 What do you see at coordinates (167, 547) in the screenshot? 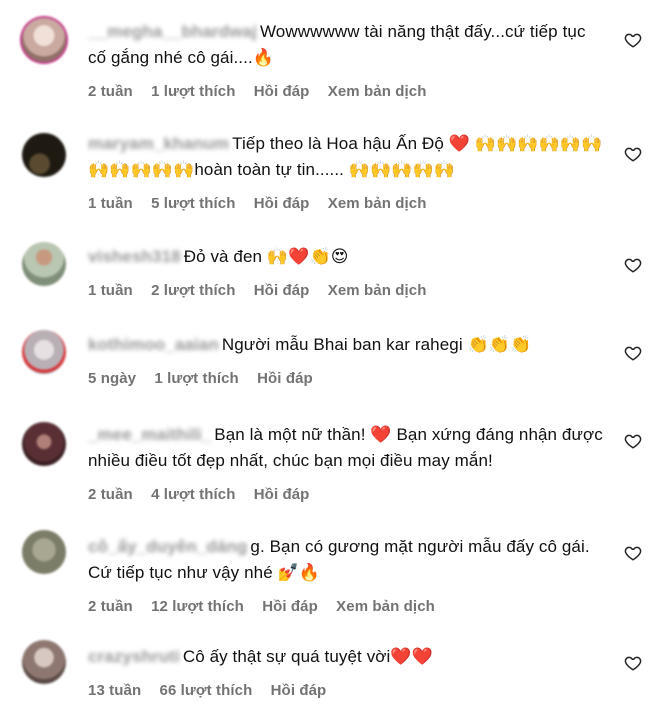
I see `username: cô_ấy_duyên_dáng` at bounding box center [167, 547].